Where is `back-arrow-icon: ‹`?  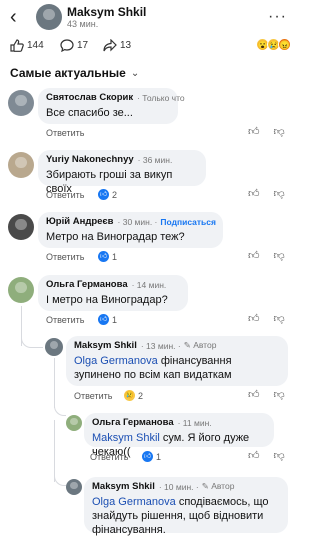
back-arrow-icon: ‹ is located at coordinates (17, 17).